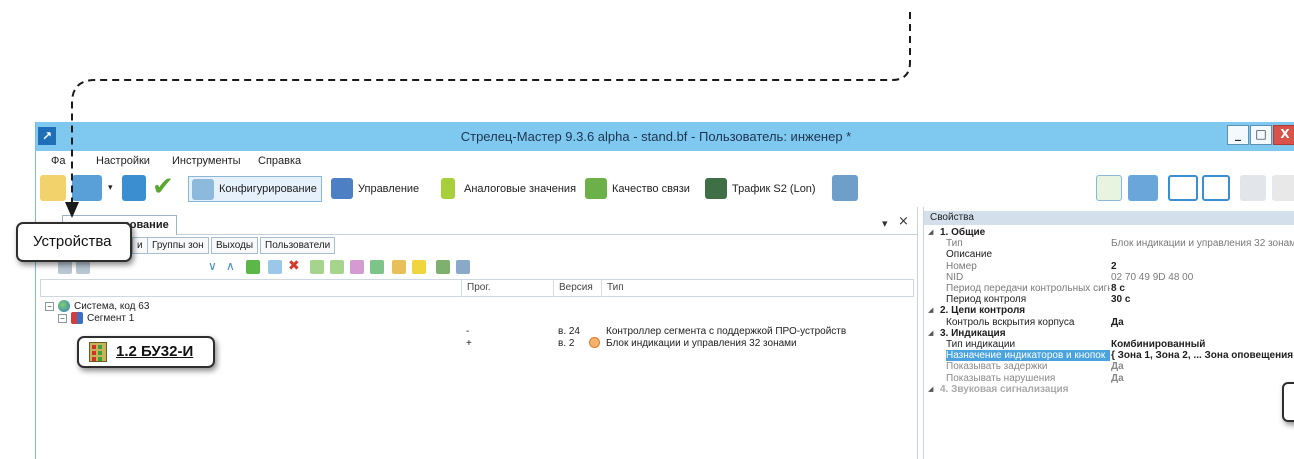 This screenshot has height=459, width=1294. I want to click on extra-tool-icon, so click(1283, 188).